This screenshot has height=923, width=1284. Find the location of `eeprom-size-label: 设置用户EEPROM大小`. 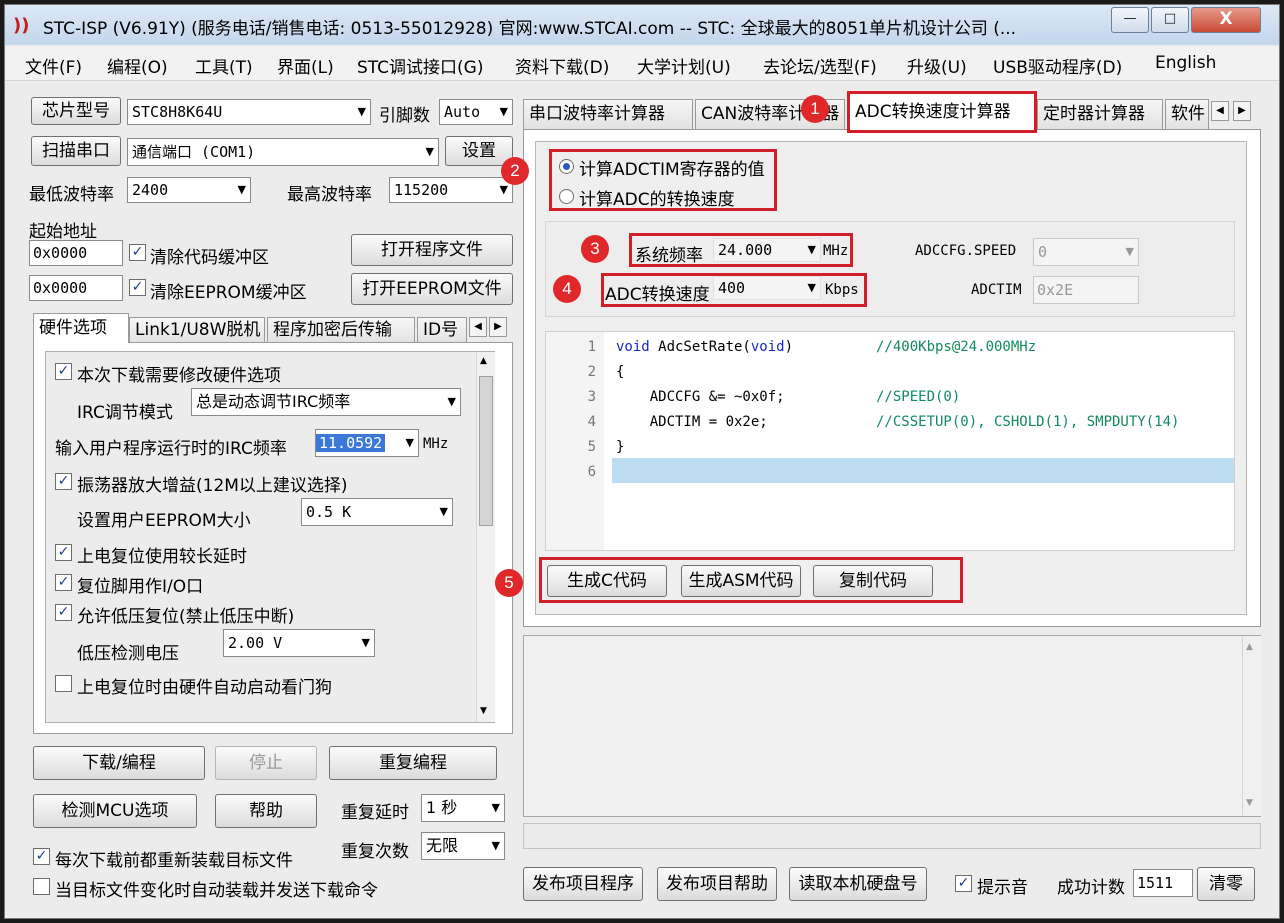

eeprom-size-label: 设置用户EEPROM大小 is located at coordinates (164, 521).